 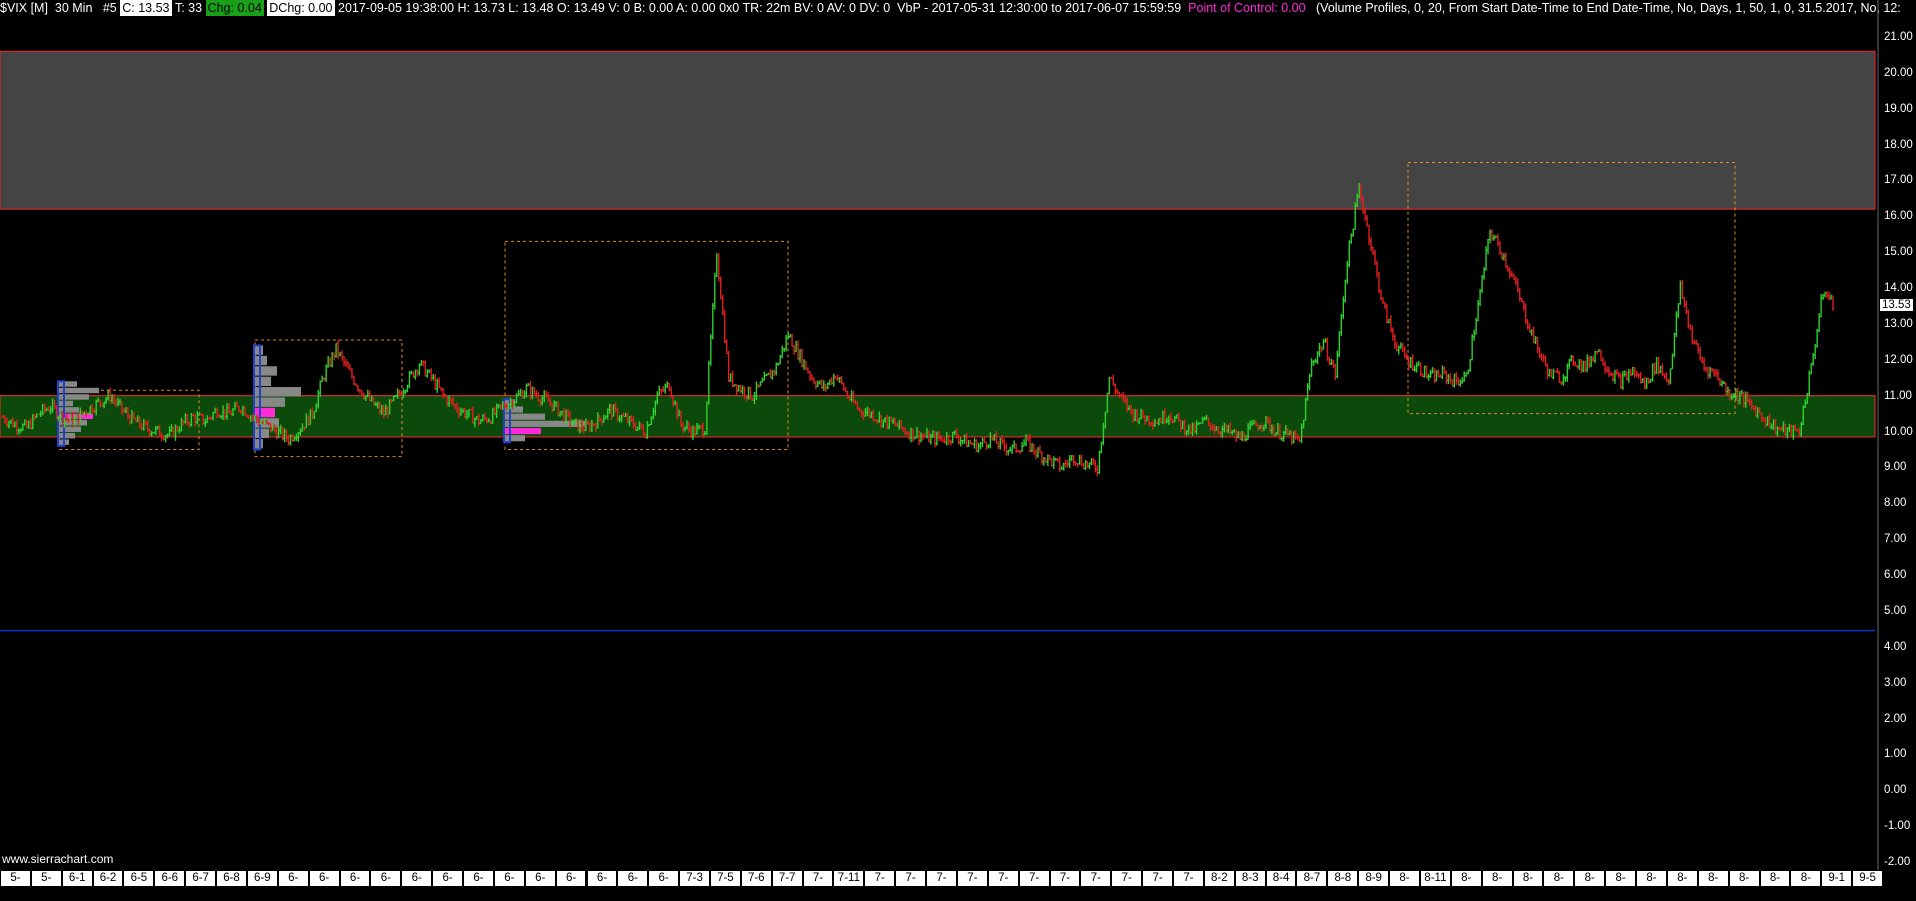 What do you see at coordinates (1188, 885) in the screenshot?
I see `time-tick-label: 7-31` at bounding box center [1188, 885].